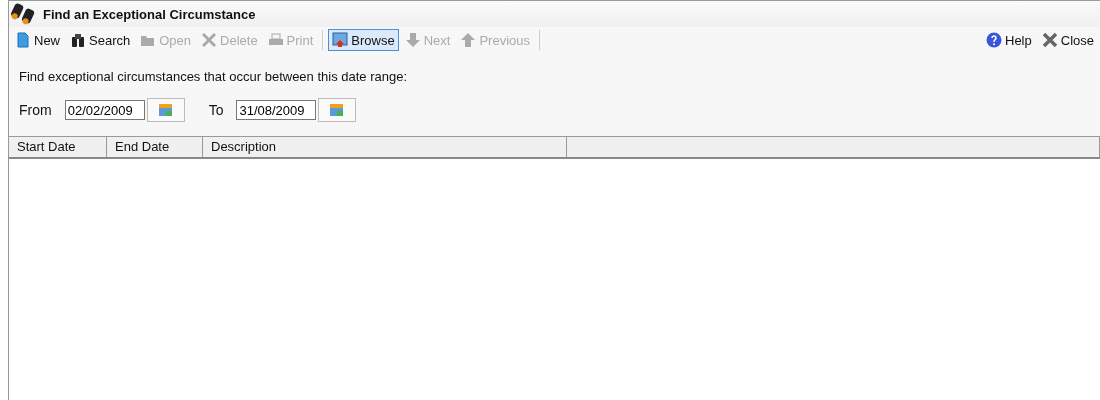  What do you see at coordinates (994, 40) in the screenshot?
I see `help-icon` at bounding box center [994, 40].